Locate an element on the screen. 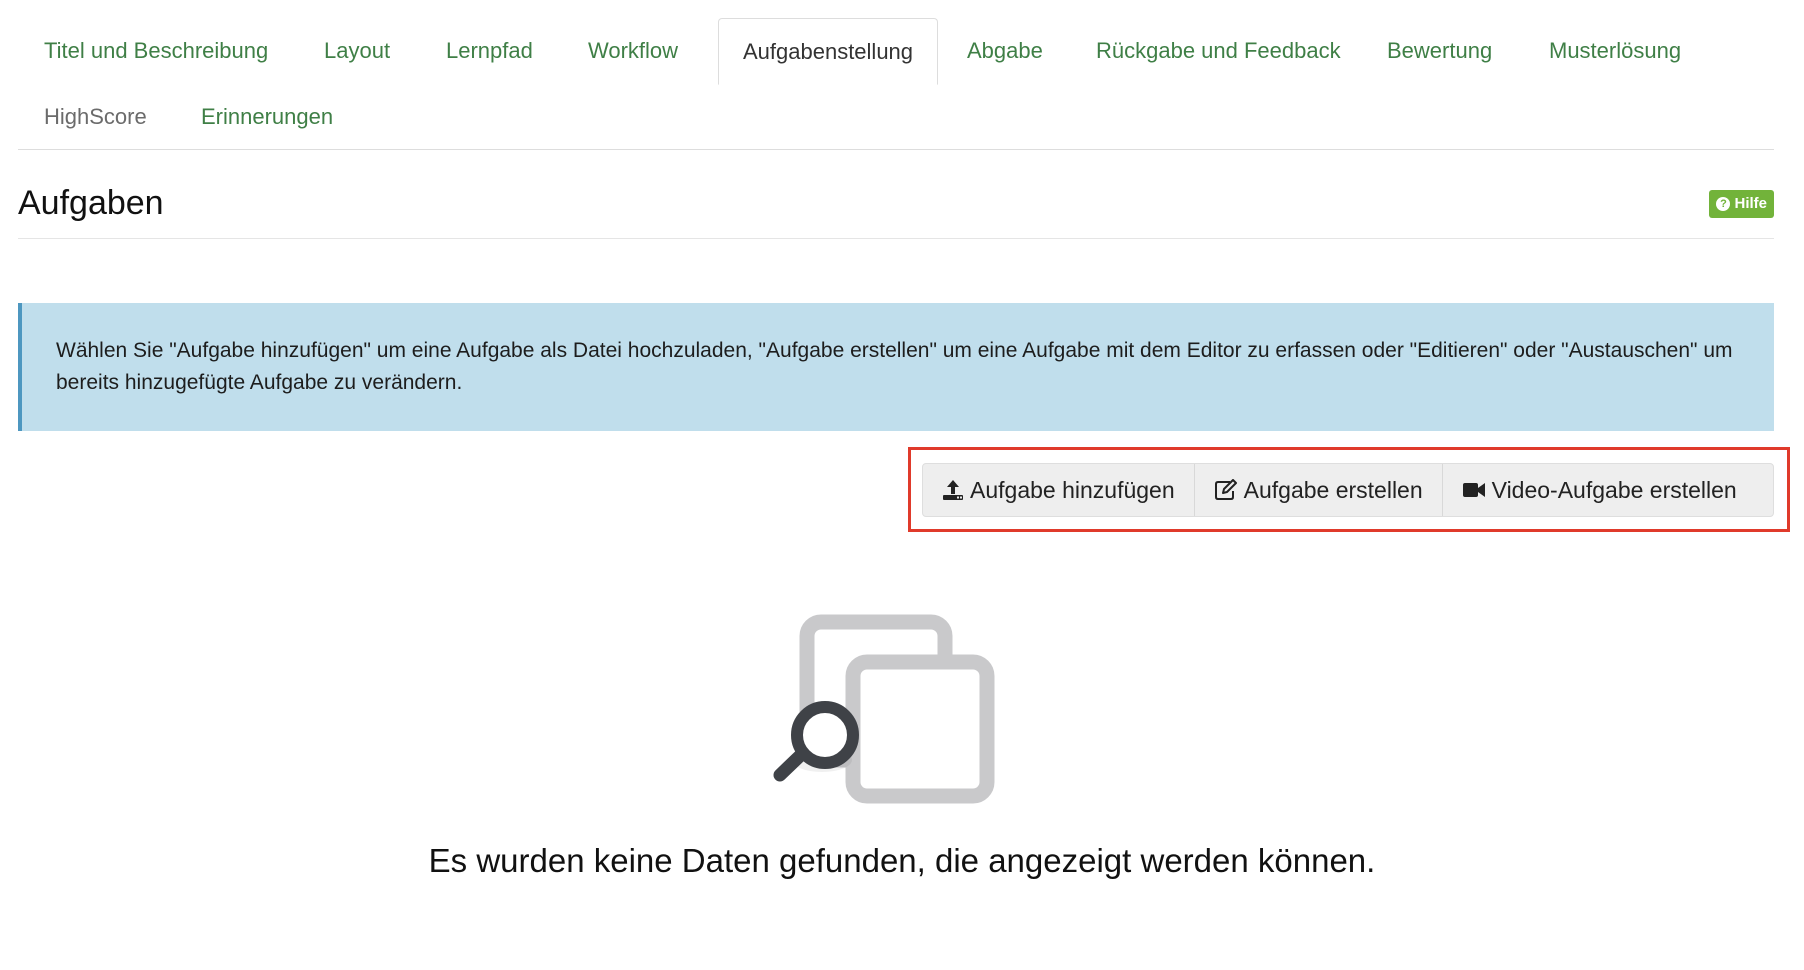 The height and width of the screenshot is (970, 1804). add-task-button: Aufgabe hinzufügen is located at coordinates (1058, 490).